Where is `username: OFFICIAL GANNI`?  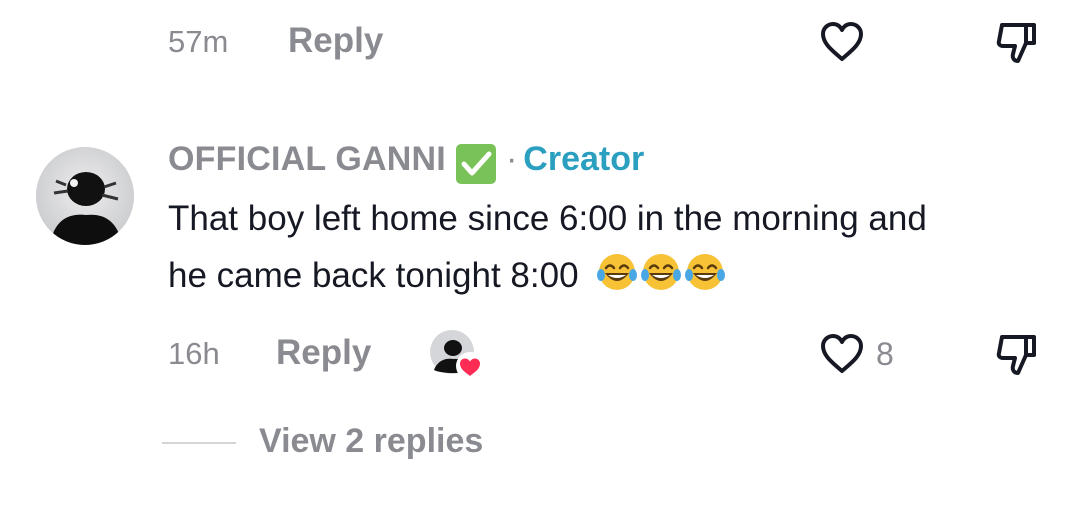
username: OFFICIAL GANNI is located at coordinates (307, 159).